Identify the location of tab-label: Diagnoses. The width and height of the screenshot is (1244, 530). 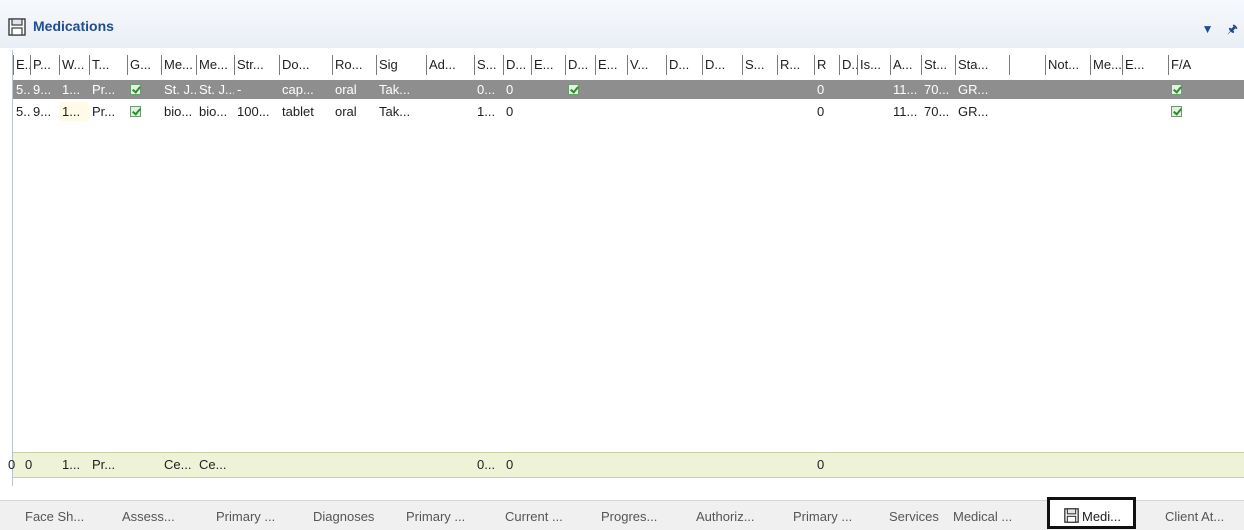
(344, 516).